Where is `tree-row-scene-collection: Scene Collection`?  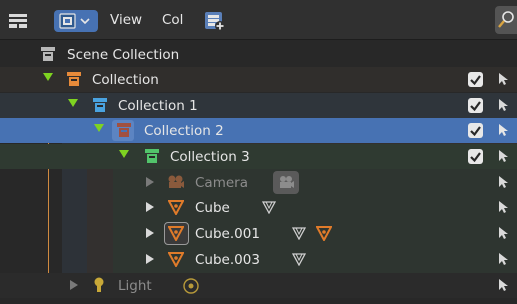 tree-row-scene-collection: Scene Collection is located at coordinates (258, 54).